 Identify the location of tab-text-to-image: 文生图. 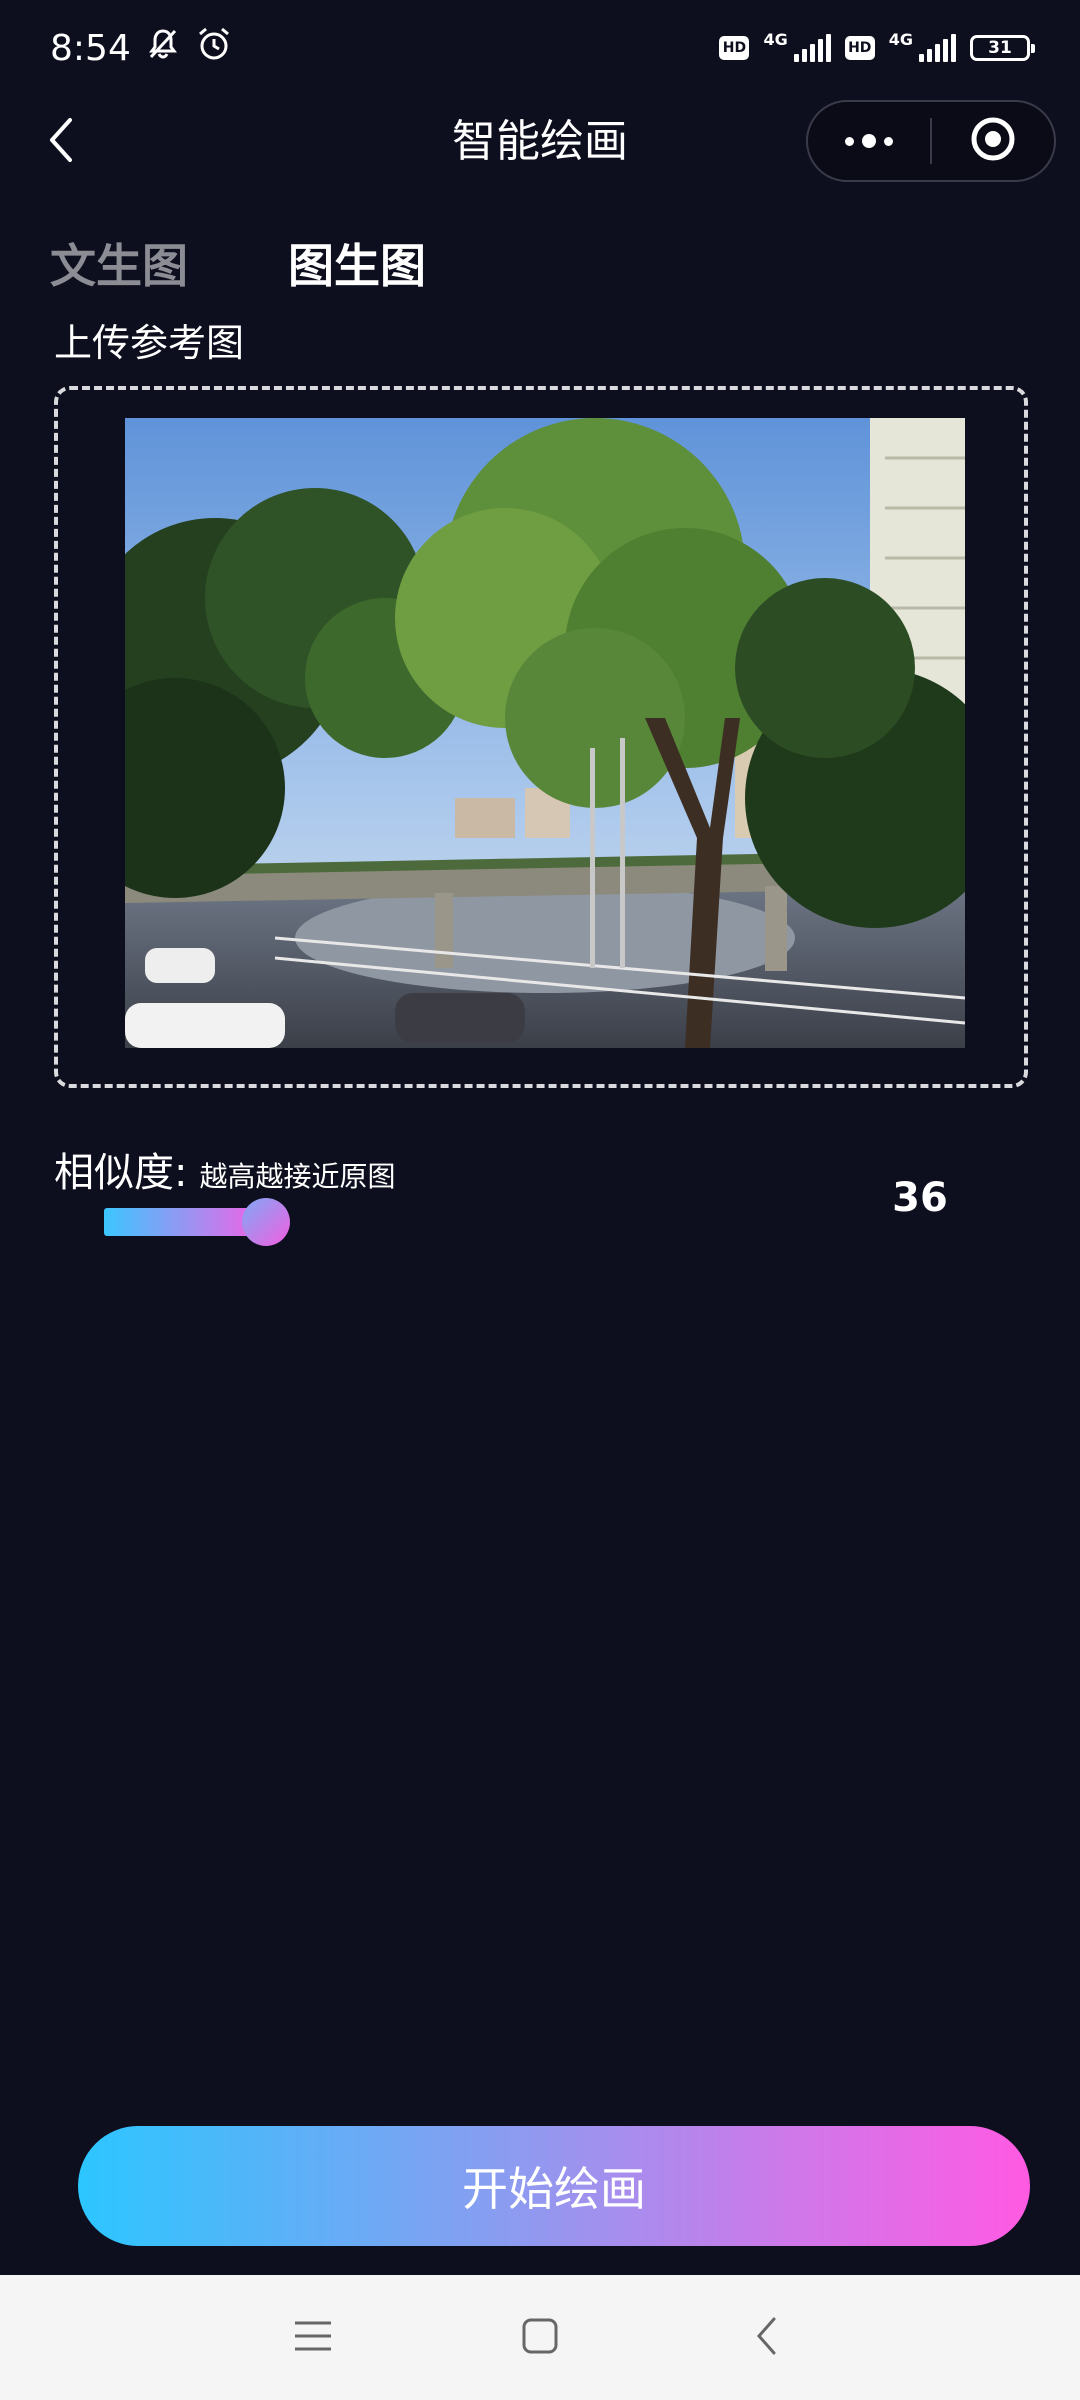
(119, 263).